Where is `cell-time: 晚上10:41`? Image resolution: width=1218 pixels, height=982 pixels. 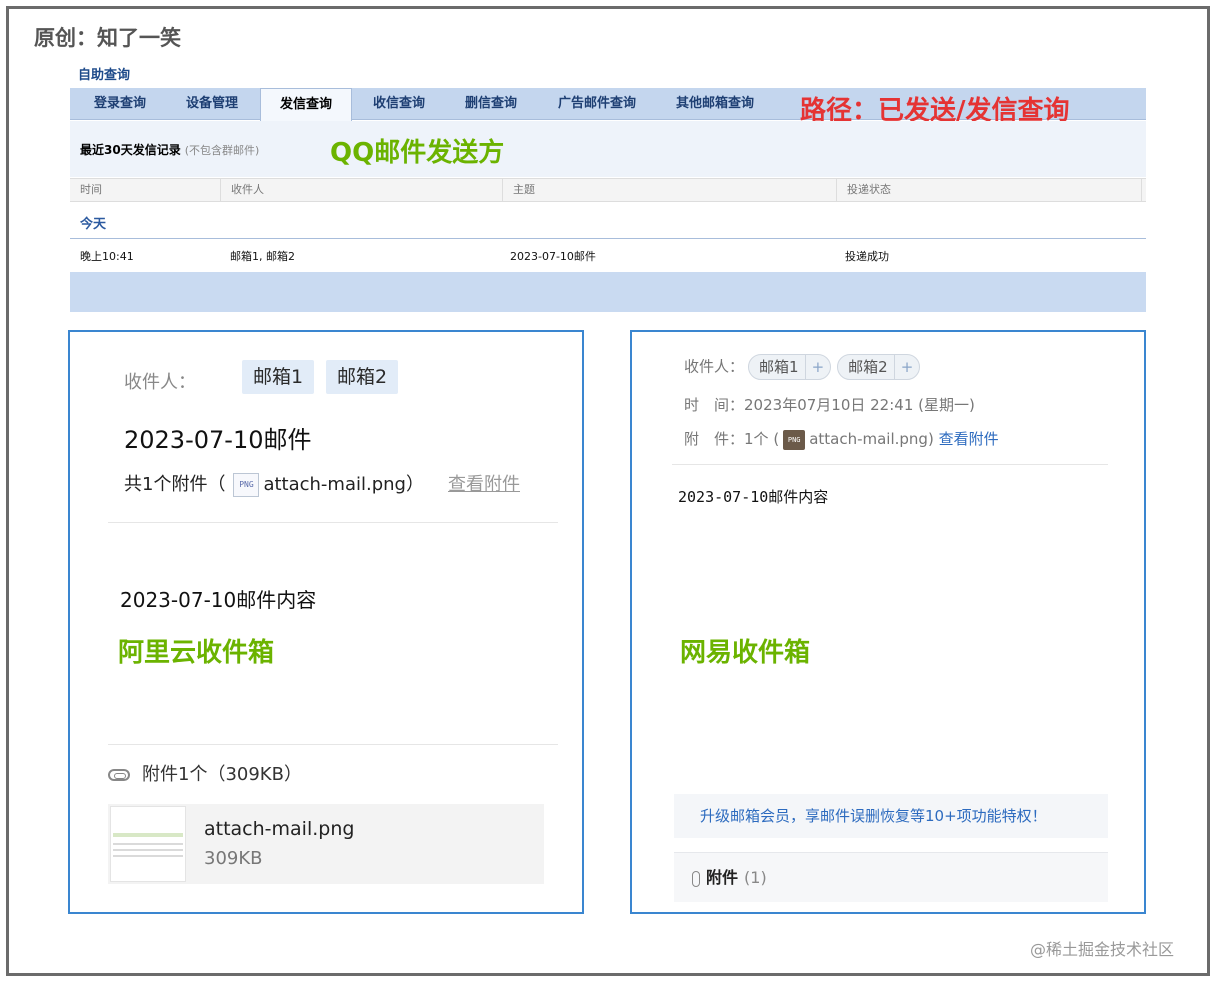 cell-time: 晚上10:41 is located at coordinates (107, 256).